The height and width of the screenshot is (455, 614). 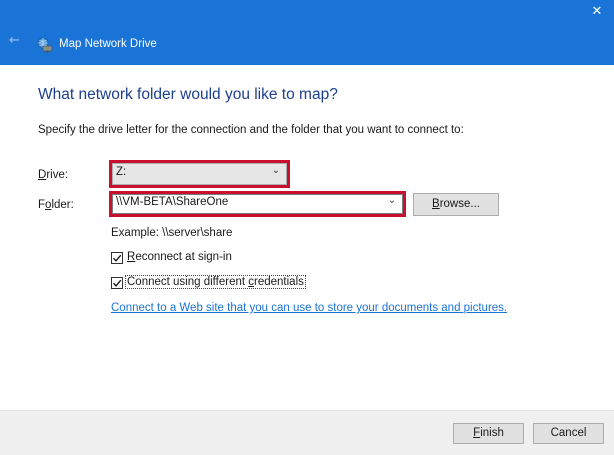 I want to click on reconnect-label-text: econnect at sign-in, so click(x=183, y=257).